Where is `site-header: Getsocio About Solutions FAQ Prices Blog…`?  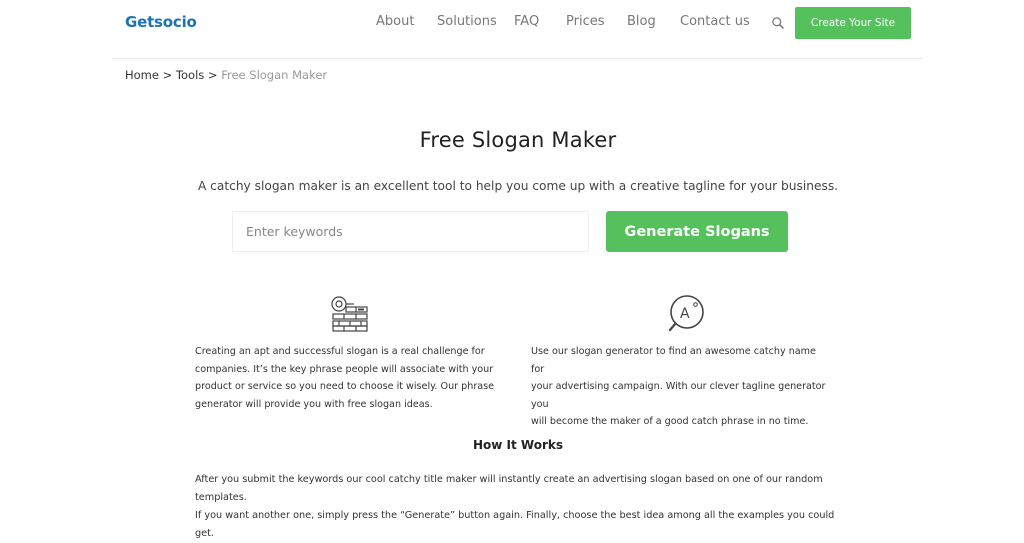
site-header: Getsocio About Solutions FAQ Prices Blog… is located at coordinates (512, 29).